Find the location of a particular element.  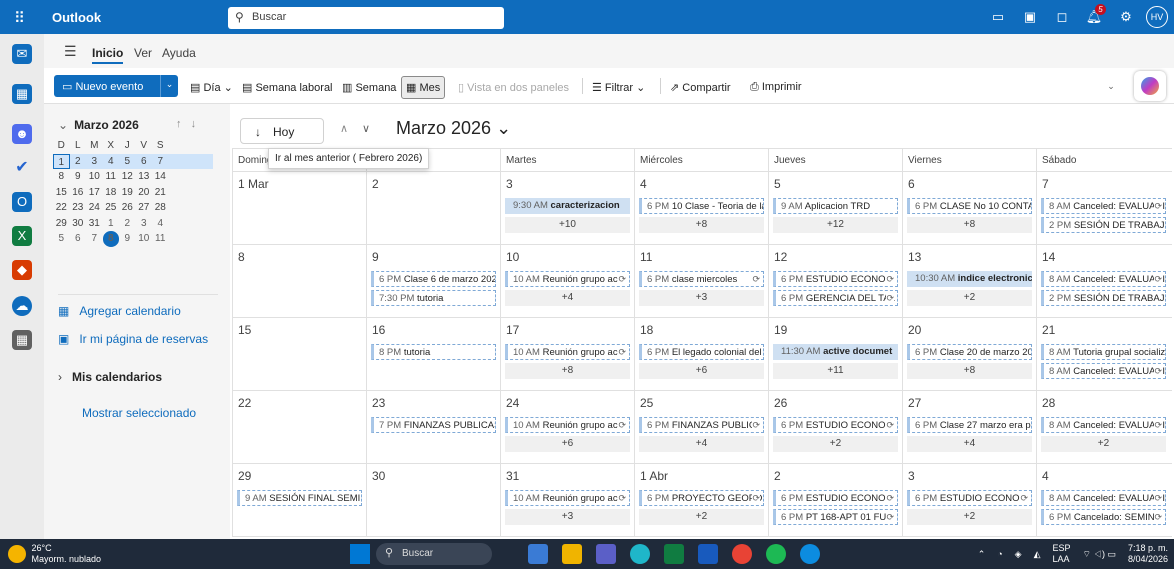

today-button: ↓ Hoy is located at coordinates (282, 131).